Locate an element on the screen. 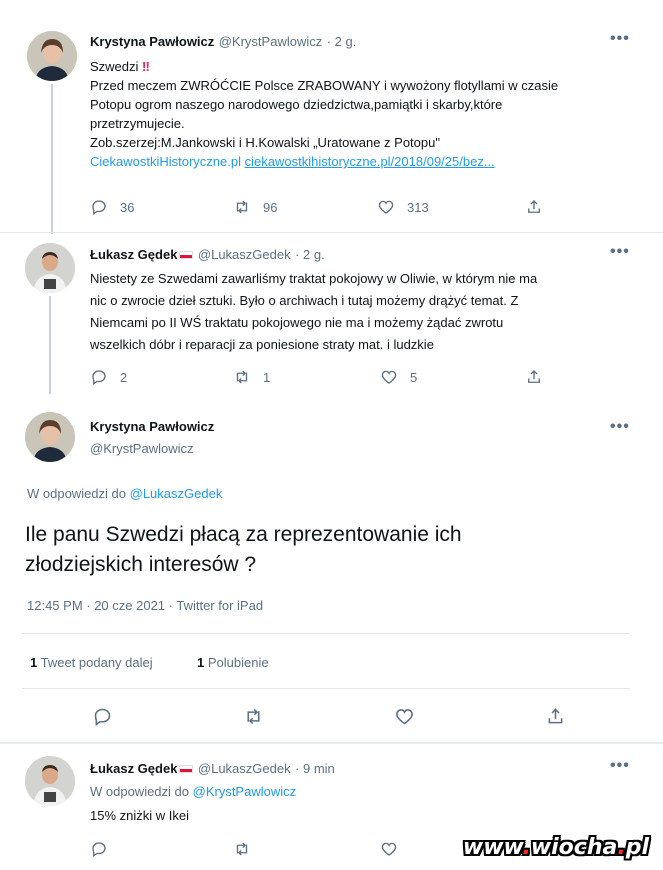 The width and height of the screenshot is (663, 870). likes-stat: 1 Polubienie is located at coordinates (233, 662).